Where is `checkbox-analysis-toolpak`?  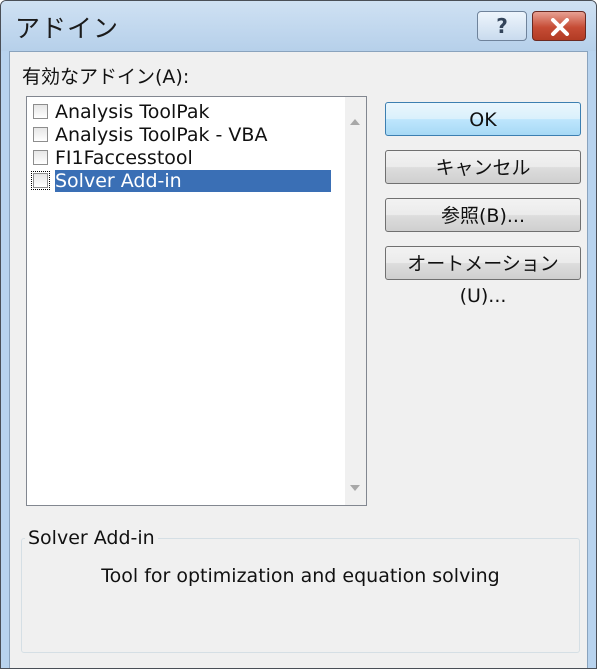 checkbox-analysis-toolpak is located at coordinates (40, 111).